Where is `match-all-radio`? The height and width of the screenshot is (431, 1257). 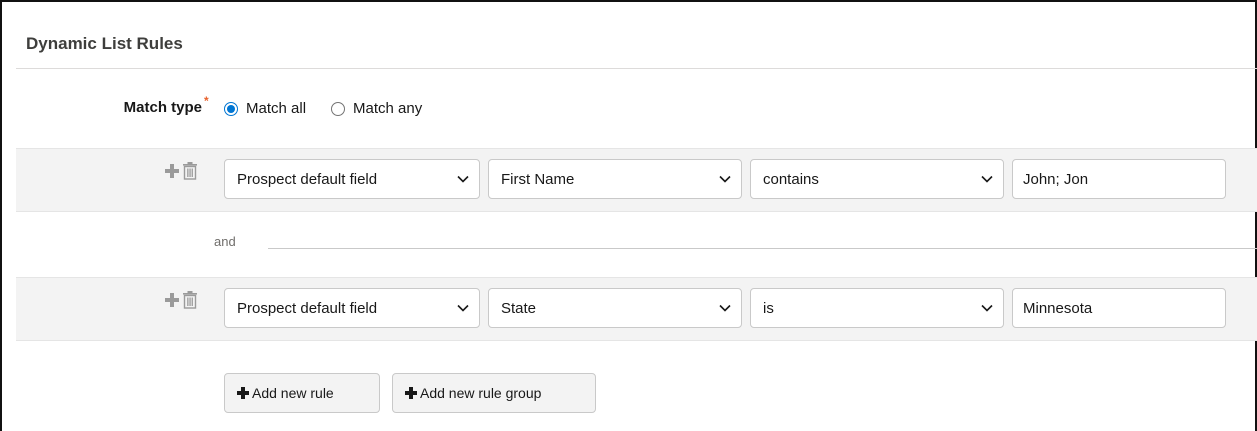
match-all-radio is located at coordinates (231, 109).